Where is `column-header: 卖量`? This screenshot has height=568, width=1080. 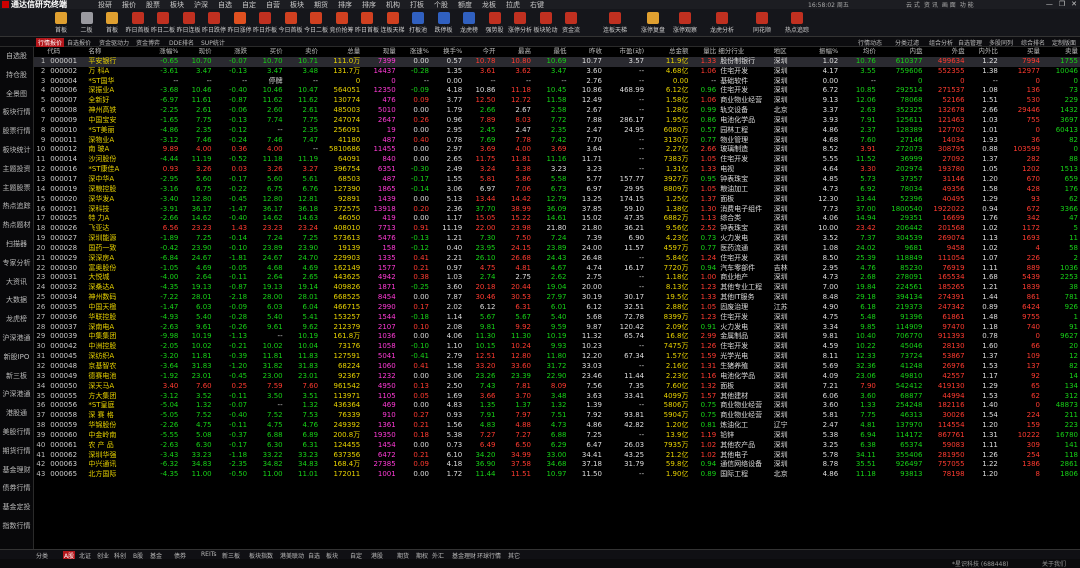
column-header: 卖量 is located at coordinates (1061, 52).